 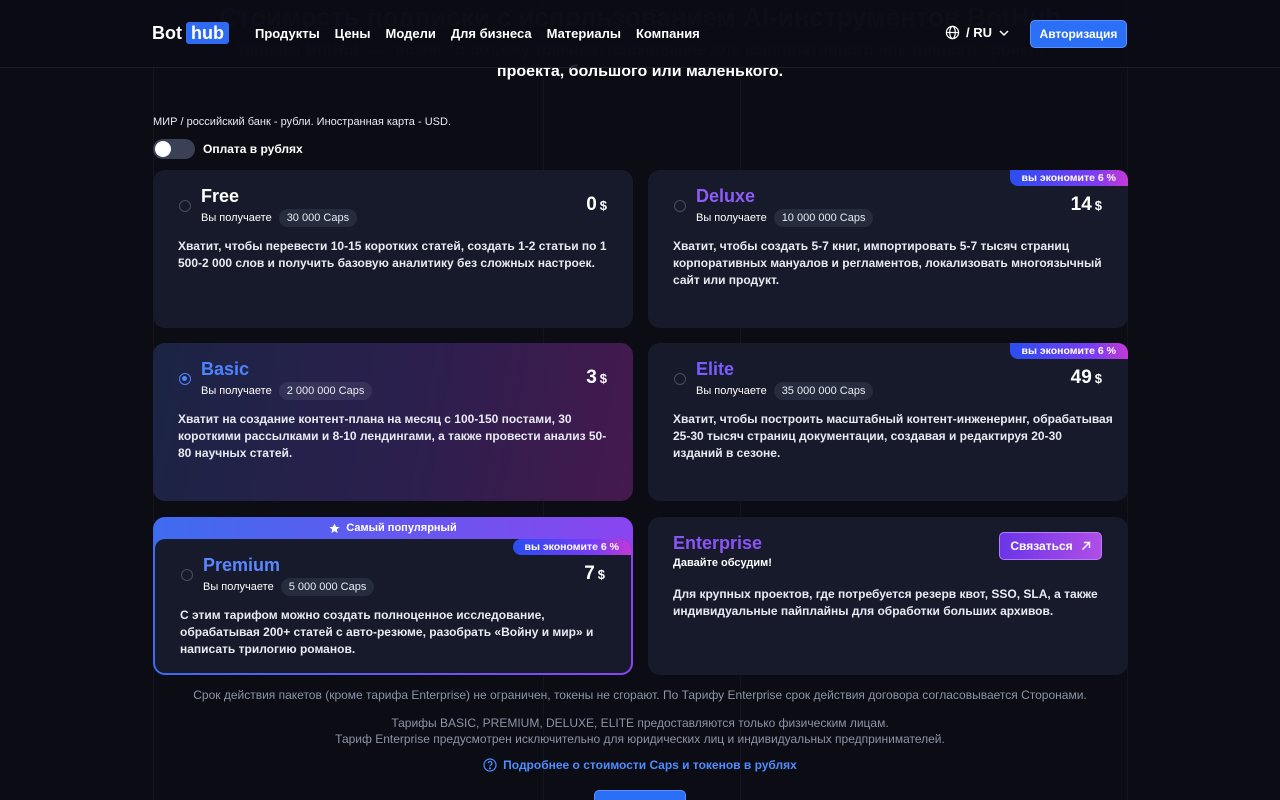 I want to click on nav-company: Компания, so click(x=668, y=33).